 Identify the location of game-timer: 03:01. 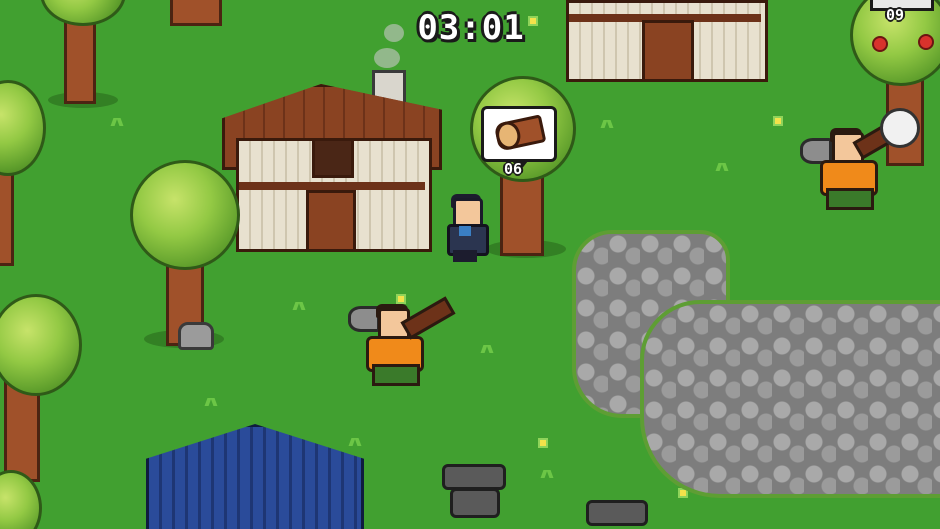
(471, 28).